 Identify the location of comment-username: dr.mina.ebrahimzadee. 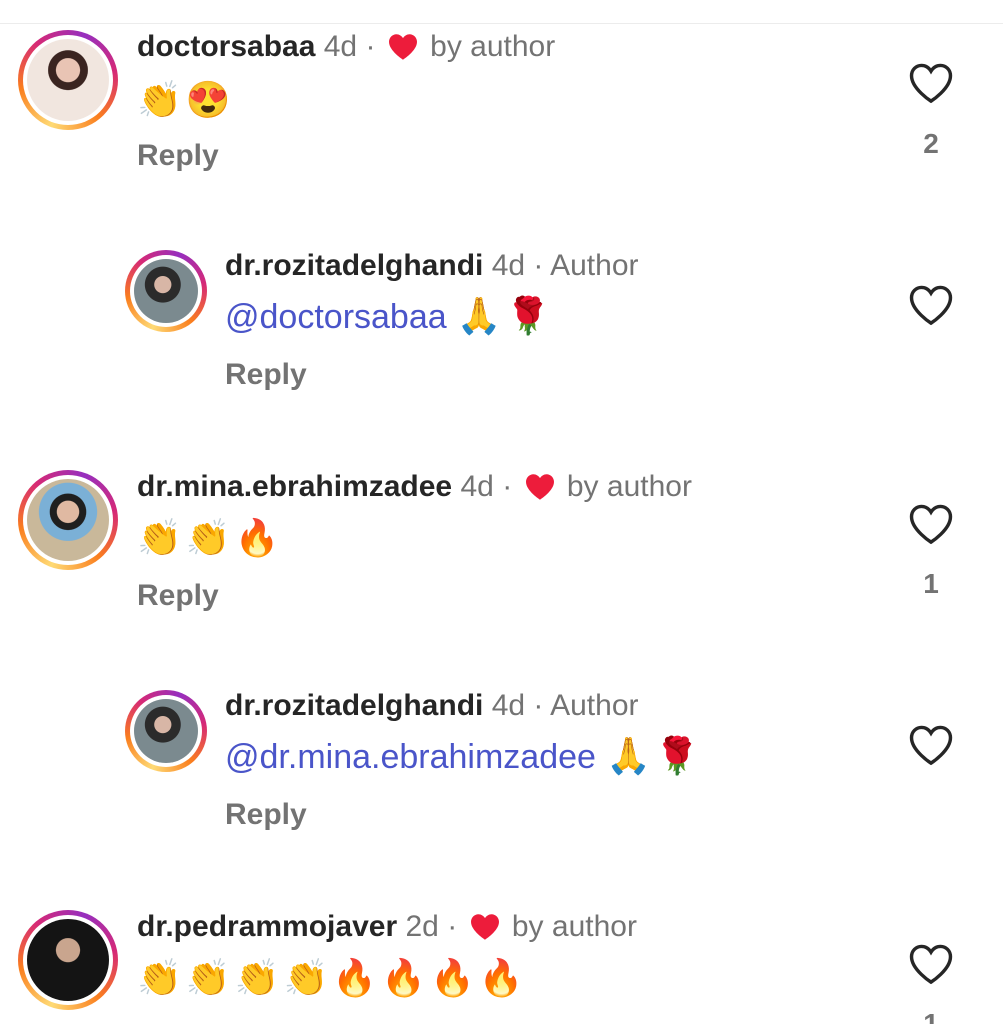
(294, 486).